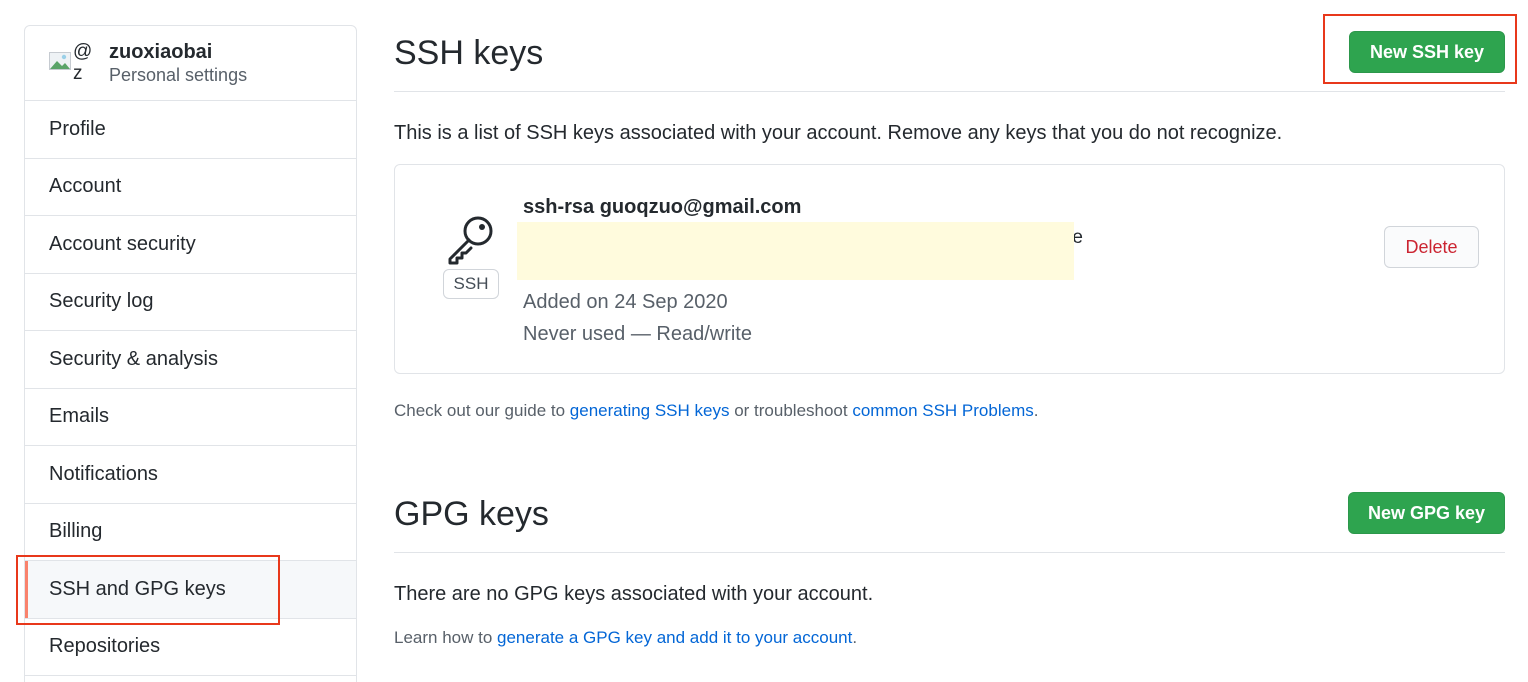 This screenshot has width=1528, height=682. What do you see at coordinates (190, 63) in the screenshot?
I see `sidebar-user-header: @ z zuoxiaobai Personal settings` at bounding box center [190, 63].